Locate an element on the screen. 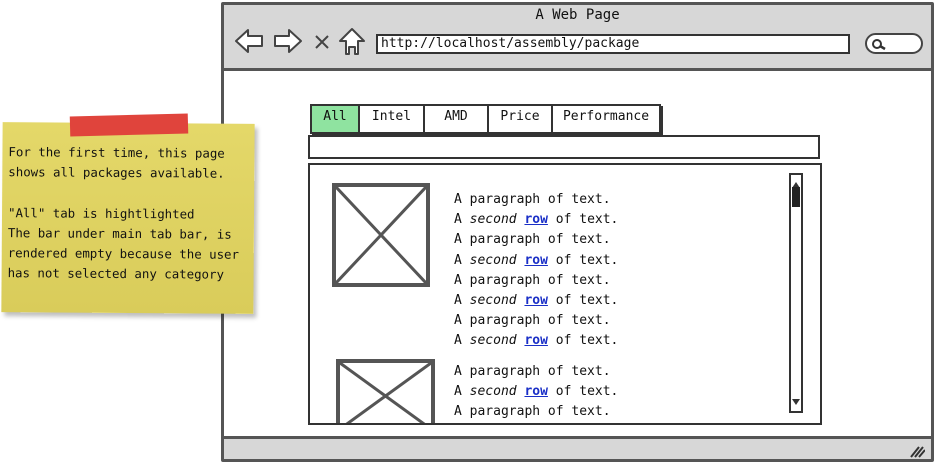 This screenshot has width=936, height=464. forward-arrow-icon is located at coordinates (288, 41).